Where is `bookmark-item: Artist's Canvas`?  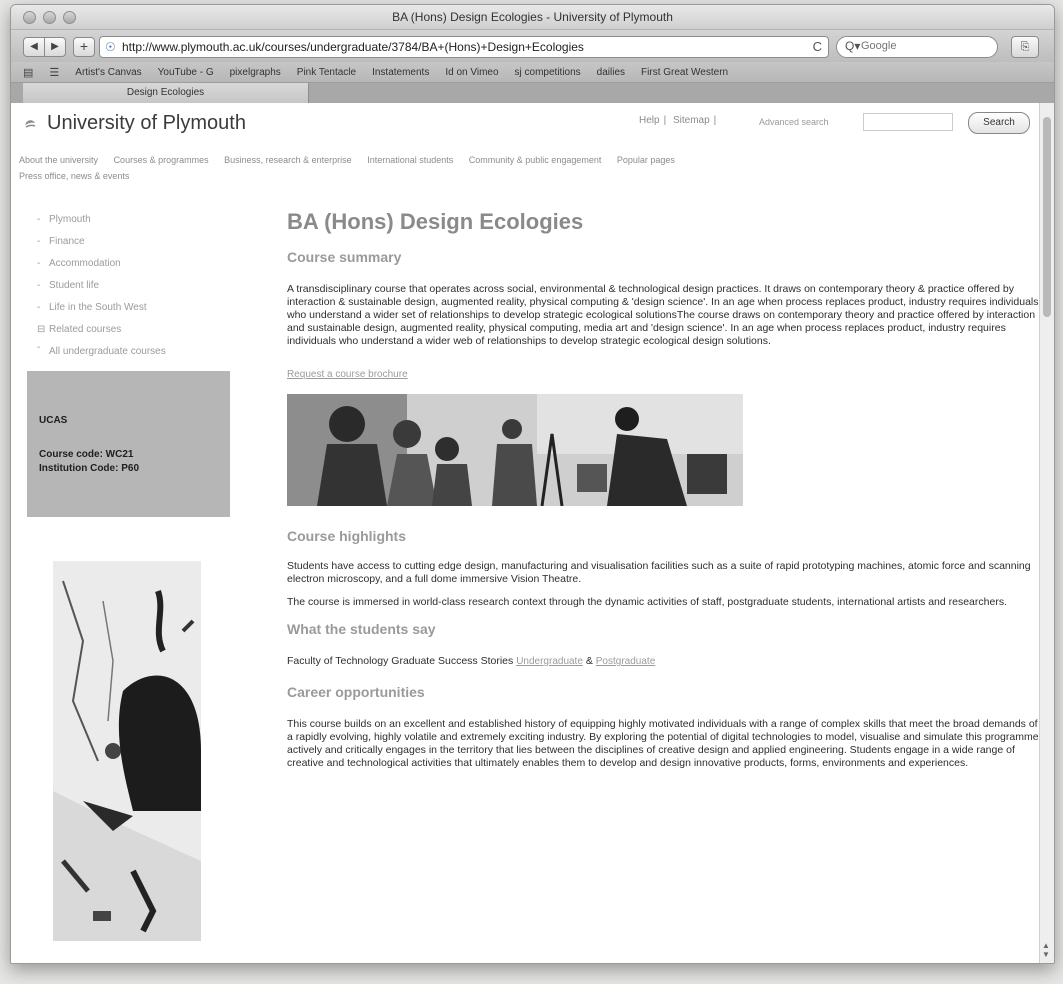
bookmark-item: Artist's Canvas is located at coordinates (108, 72).